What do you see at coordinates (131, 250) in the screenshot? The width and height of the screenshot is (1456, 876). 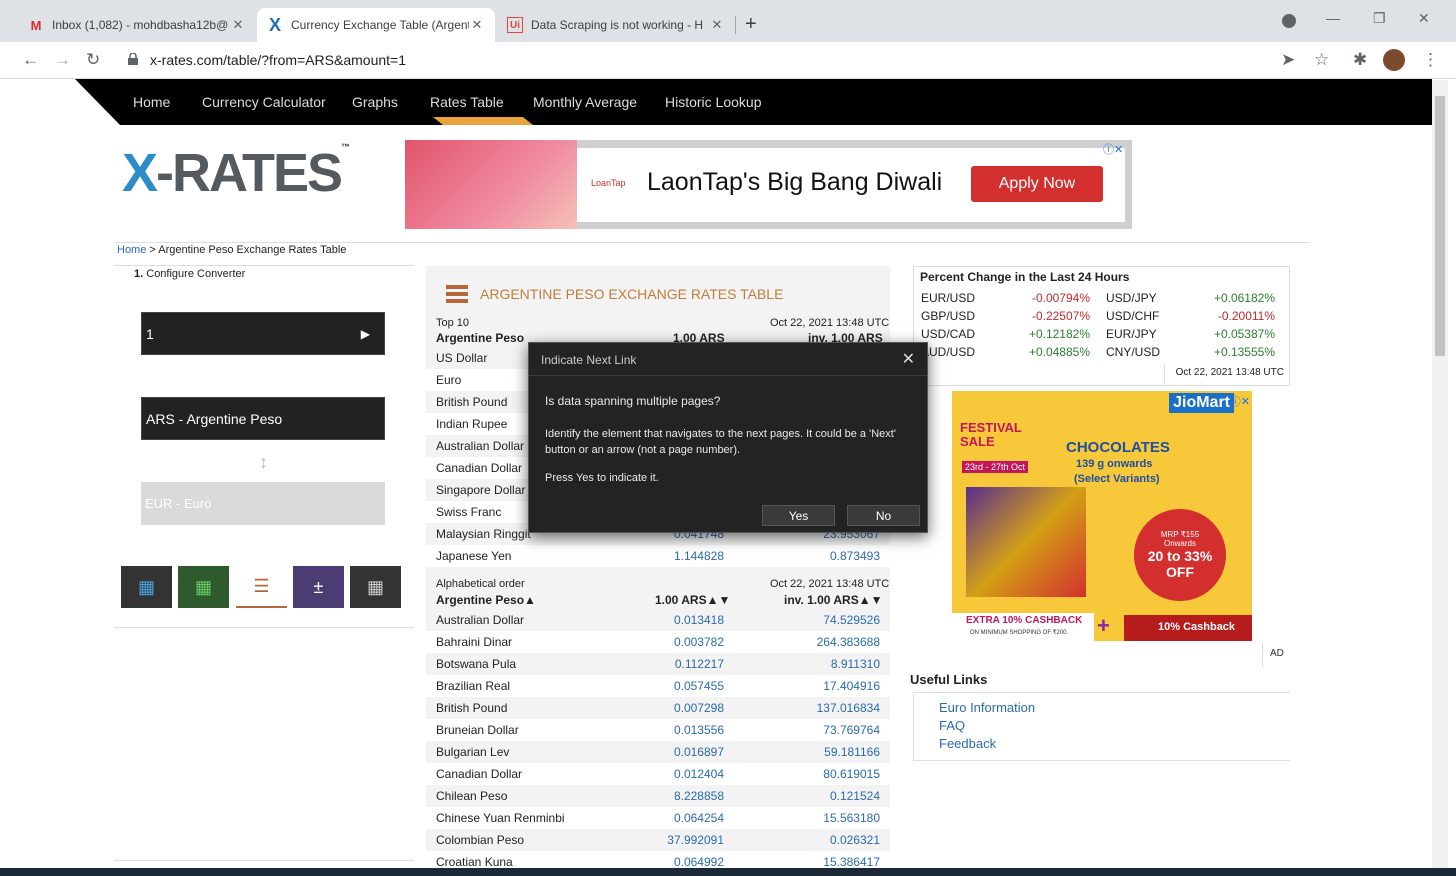 I see `breadcrumb-home: Home` at bounding box center [131, 250].